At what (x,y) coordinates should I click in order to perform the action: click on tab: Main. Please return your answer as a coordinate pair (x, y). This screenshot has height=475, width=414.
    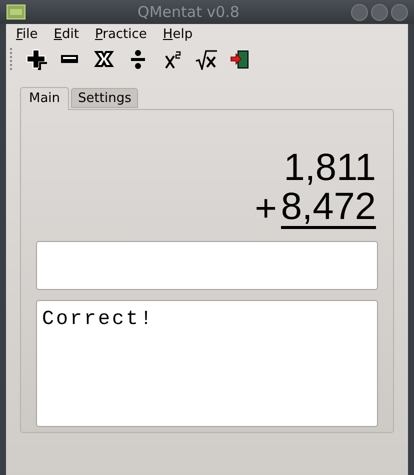
    Looking at the image, I should click on (45, 98).